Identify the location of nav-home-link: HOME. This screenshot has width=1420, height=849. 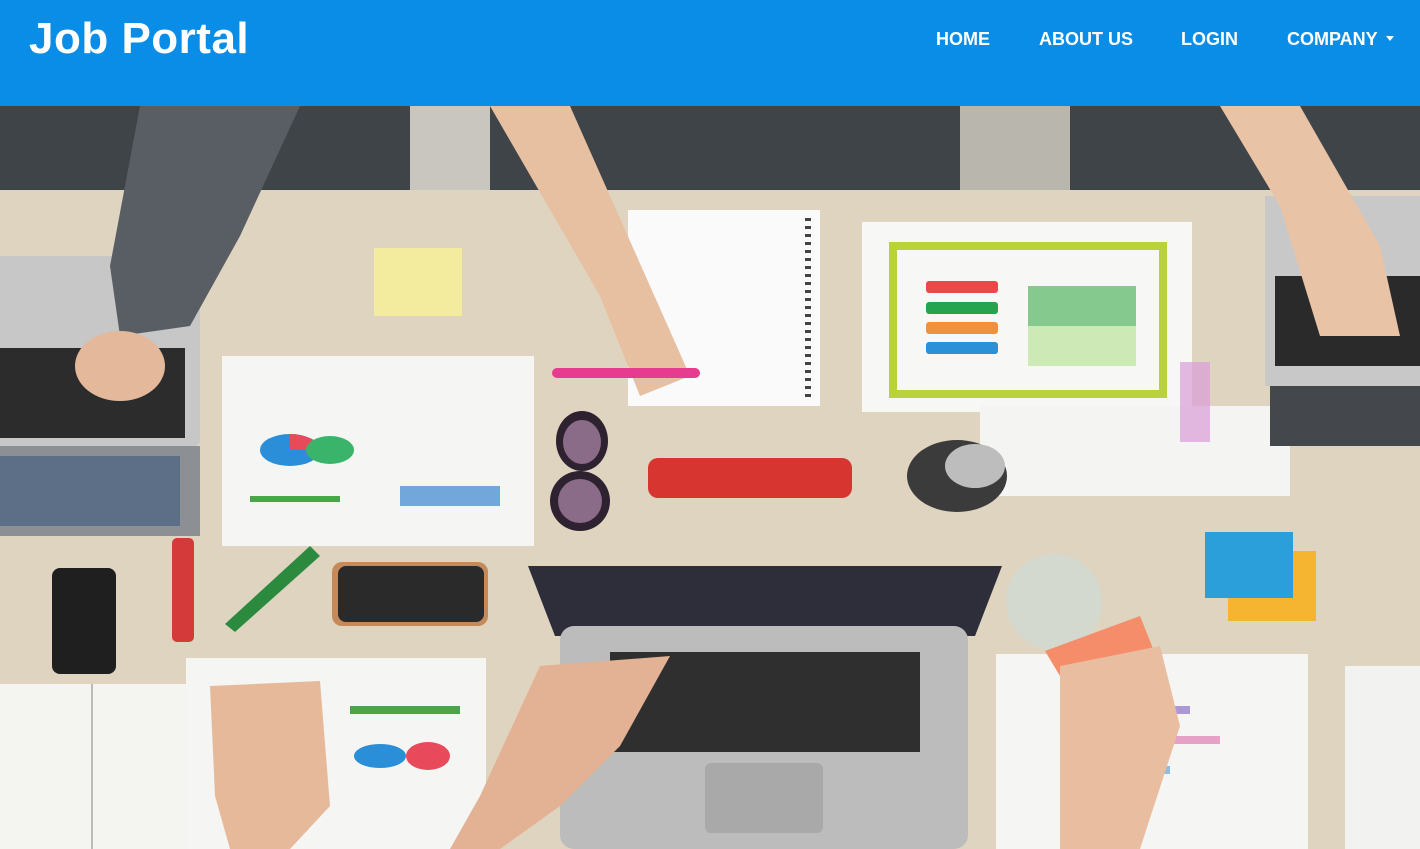
(963, 39).